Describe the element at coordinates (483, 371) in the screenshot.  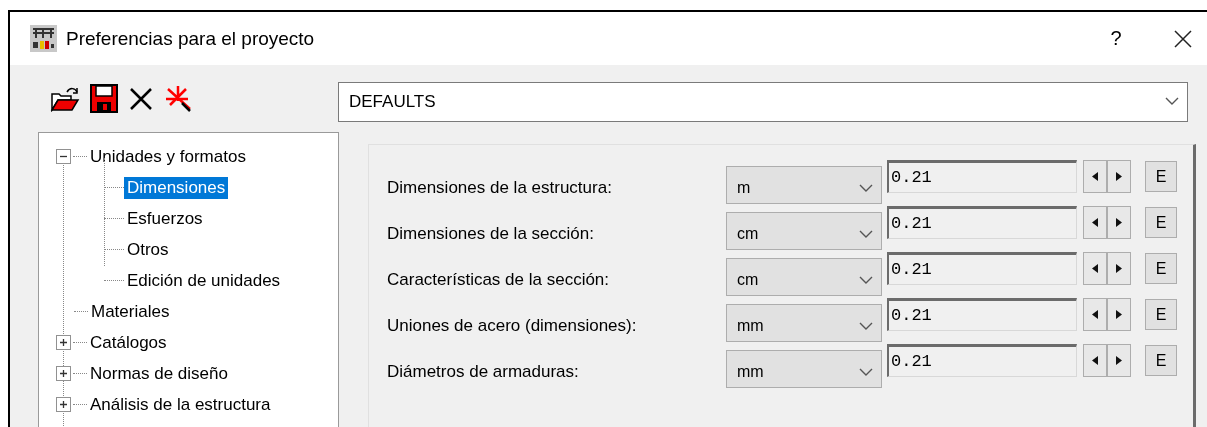
I see `setting-label: Diámetros de armaduras:` at that location.